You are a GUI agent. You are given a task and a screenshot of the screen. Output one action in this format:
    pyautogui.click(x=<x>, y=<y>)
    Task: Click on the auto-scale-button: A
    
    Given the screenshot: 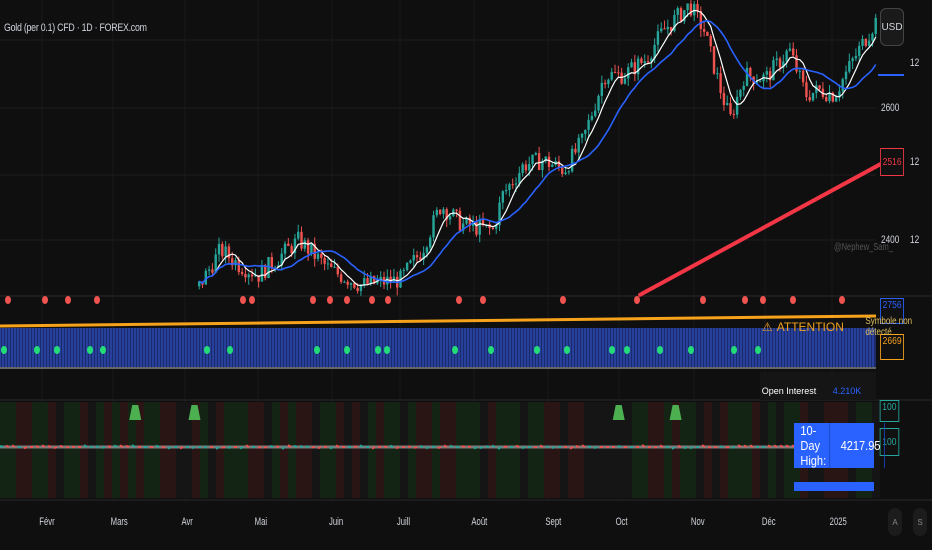 What is the action you would take?
    pyautogui.click(x=895, y=522)
    